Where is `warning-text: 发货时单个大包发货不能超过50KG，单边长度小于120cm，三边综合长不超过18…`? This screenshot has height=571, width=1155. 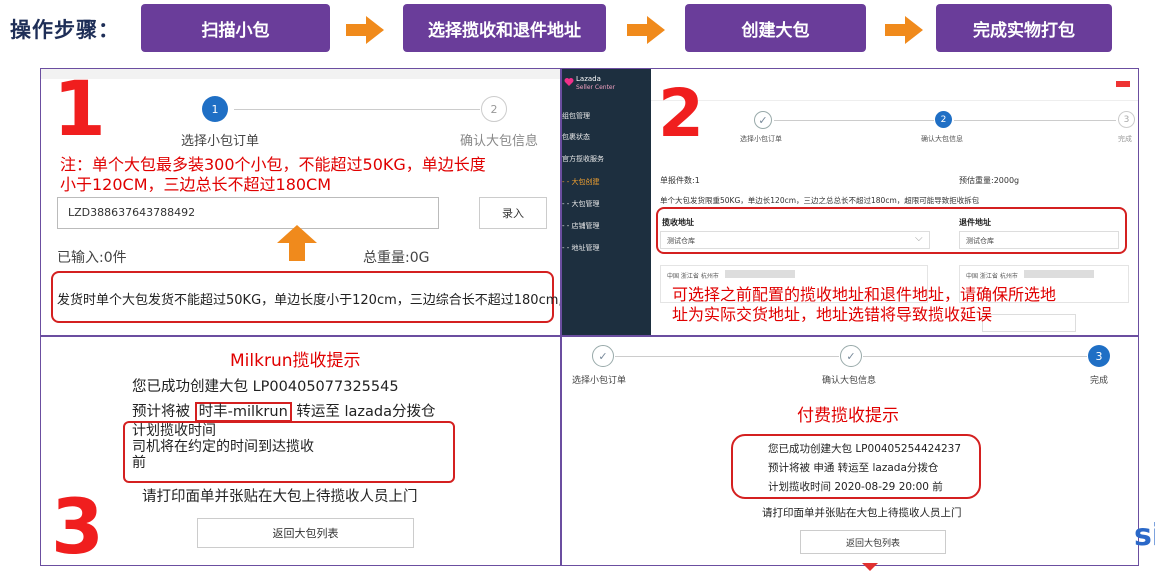 warning-text: 发货时单个大包发货不能超过50KG，单边长度小于120cm，三边综合长不超过18… is located at coordinates (309, 300).